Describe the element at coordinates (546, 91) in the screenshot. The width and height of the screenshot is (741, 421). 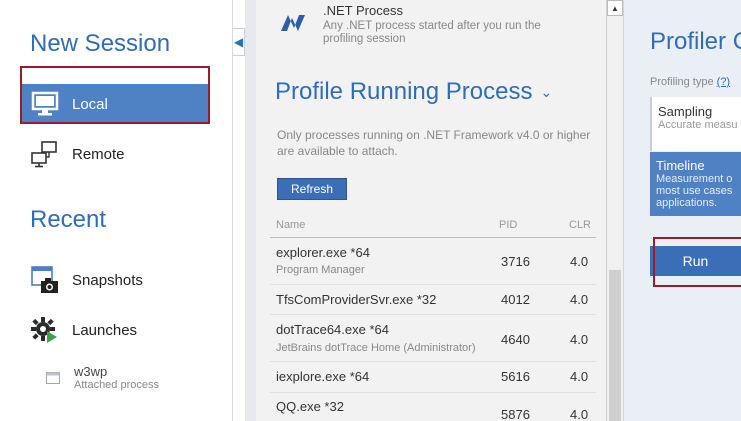
I see `chevron-down-icon: ⌄` at that location.